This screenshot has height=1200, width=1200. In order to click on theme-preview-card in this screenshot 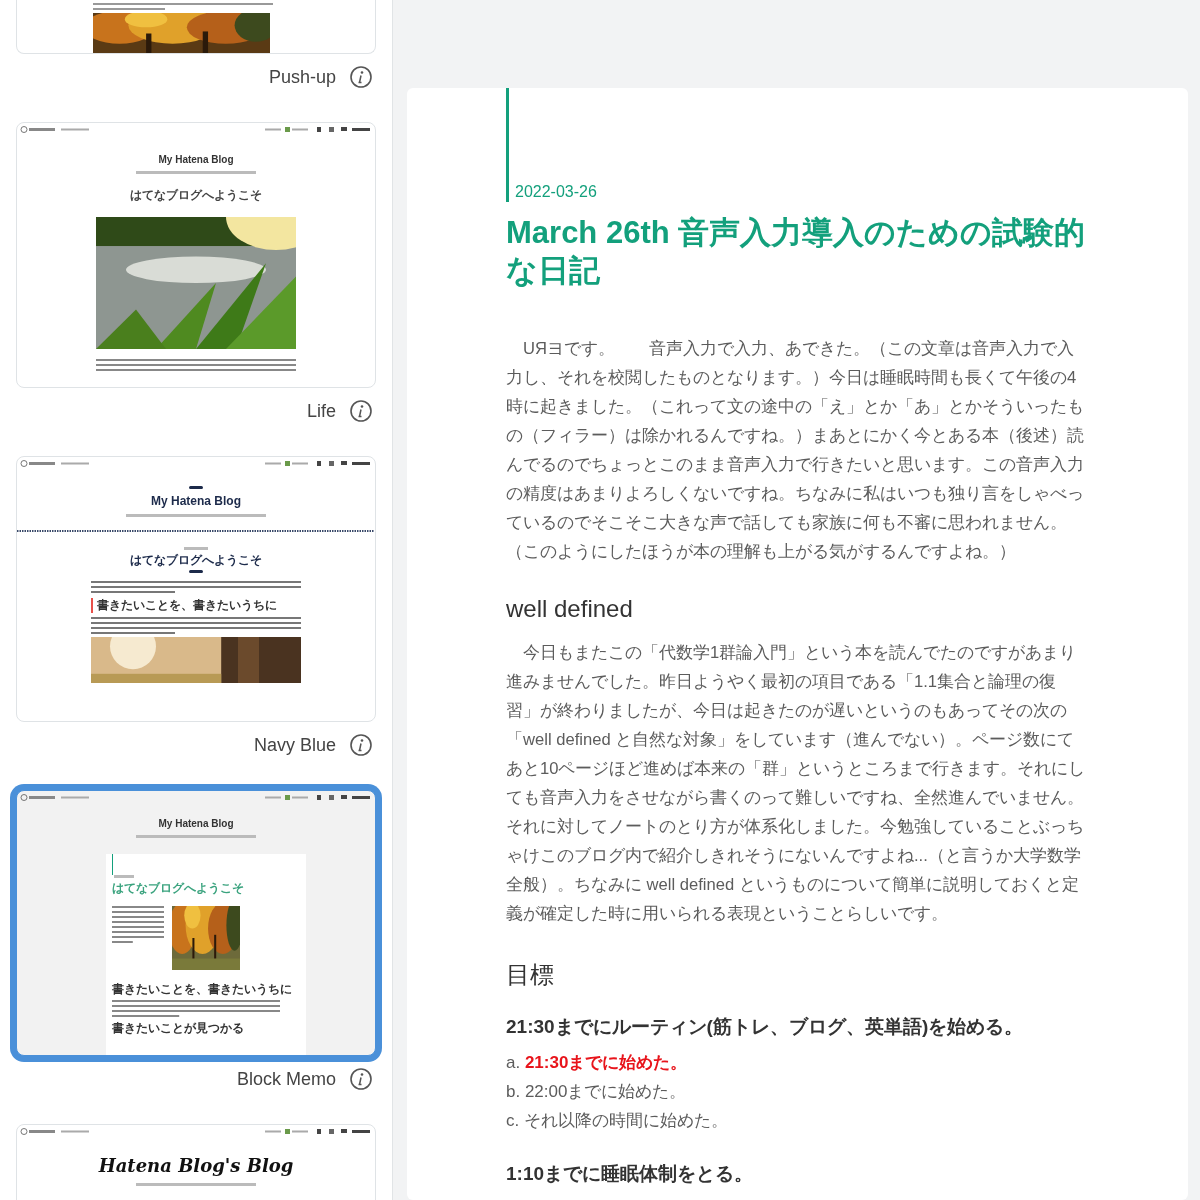, I will do `click(196, 27)`.